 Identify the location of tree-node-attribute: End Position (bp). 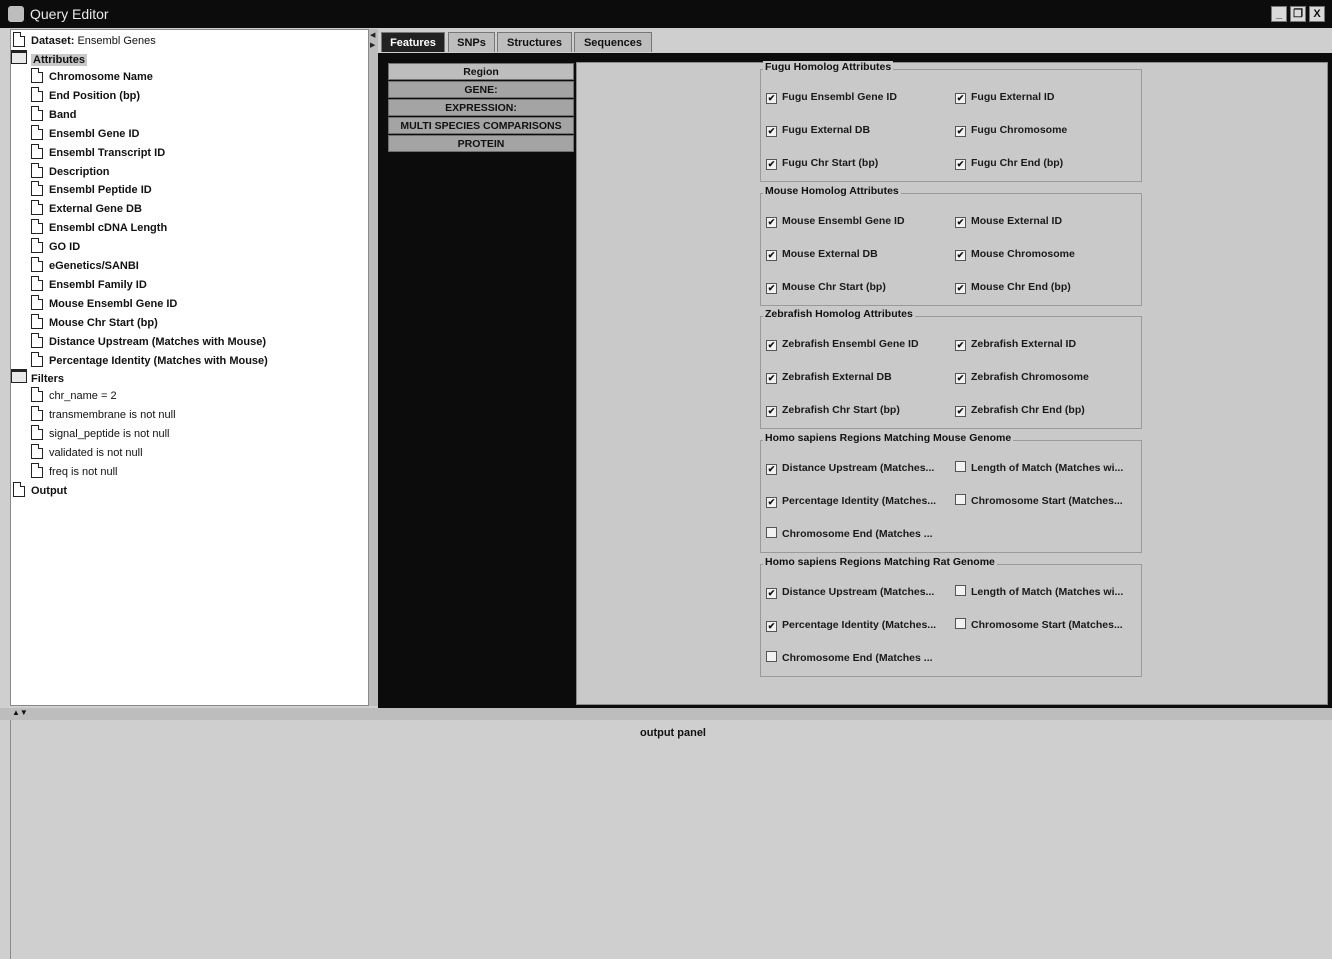
(85, 95).